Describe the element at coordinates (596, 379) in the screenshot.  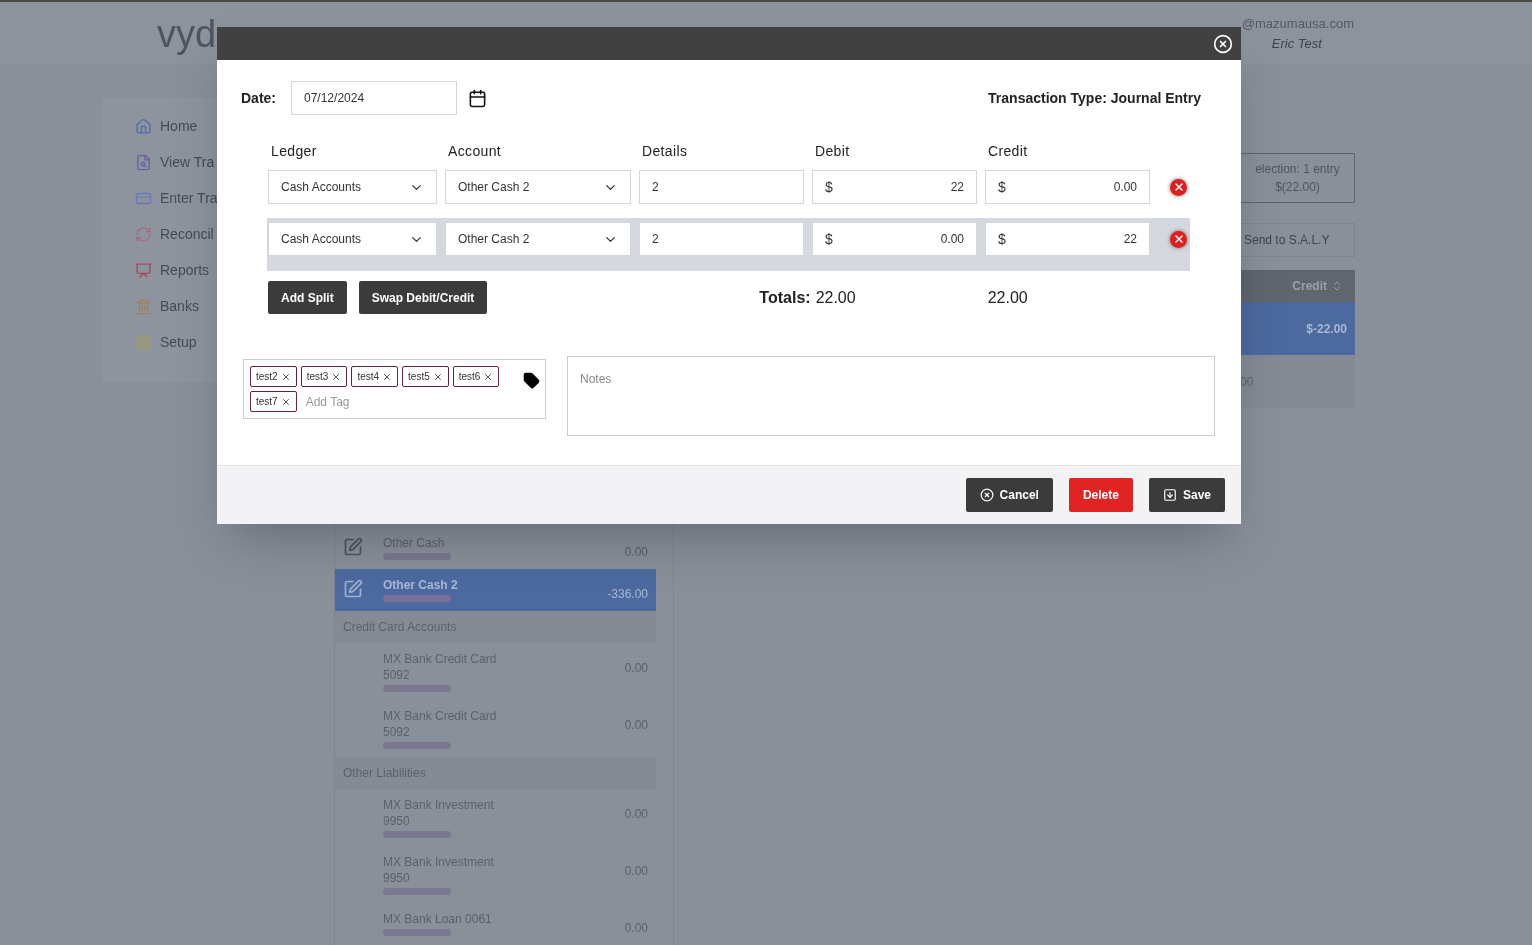
I see `notes-placeholder: Notes` at that location.